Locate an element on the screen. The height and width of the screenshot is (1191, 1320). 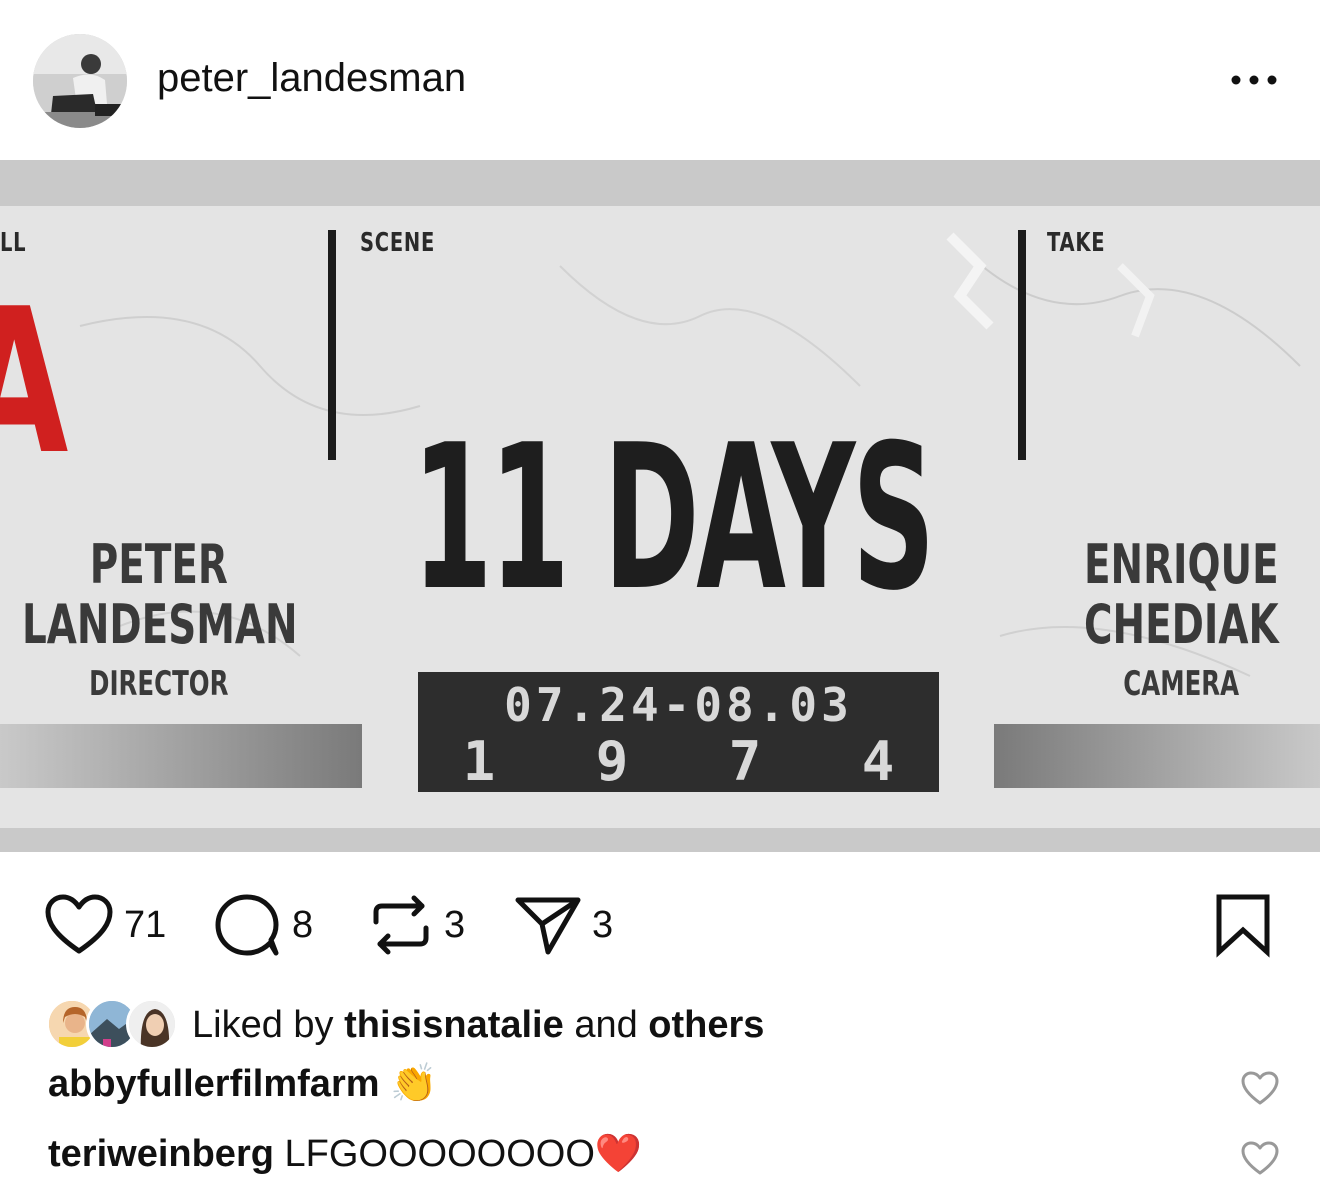
comment-item: abbyfullerfilmfarm 👏 is located at coordinates (242, 1084).